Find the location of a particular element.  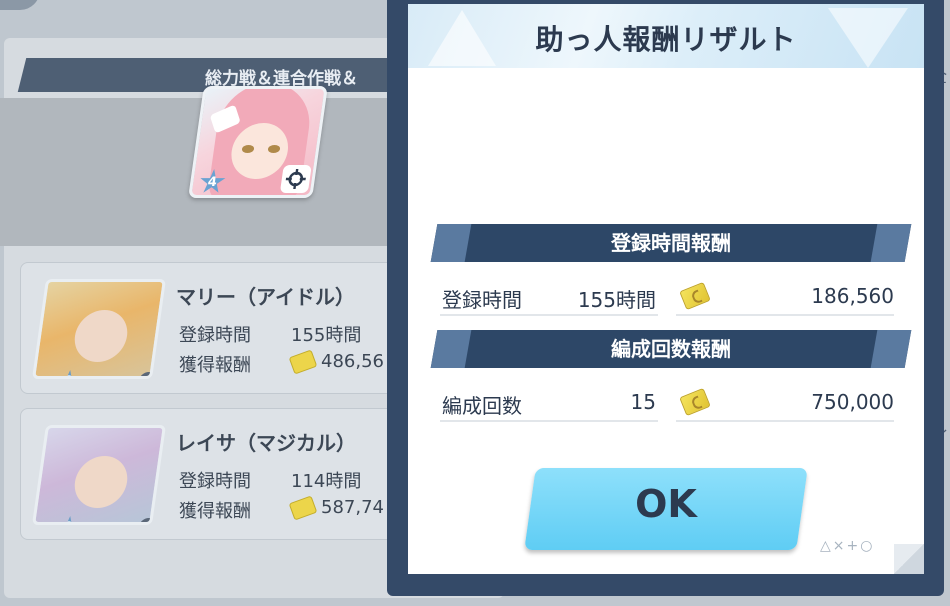

dialog-title: 助っ人報酬リザルト is located at coordinates (666, 39).